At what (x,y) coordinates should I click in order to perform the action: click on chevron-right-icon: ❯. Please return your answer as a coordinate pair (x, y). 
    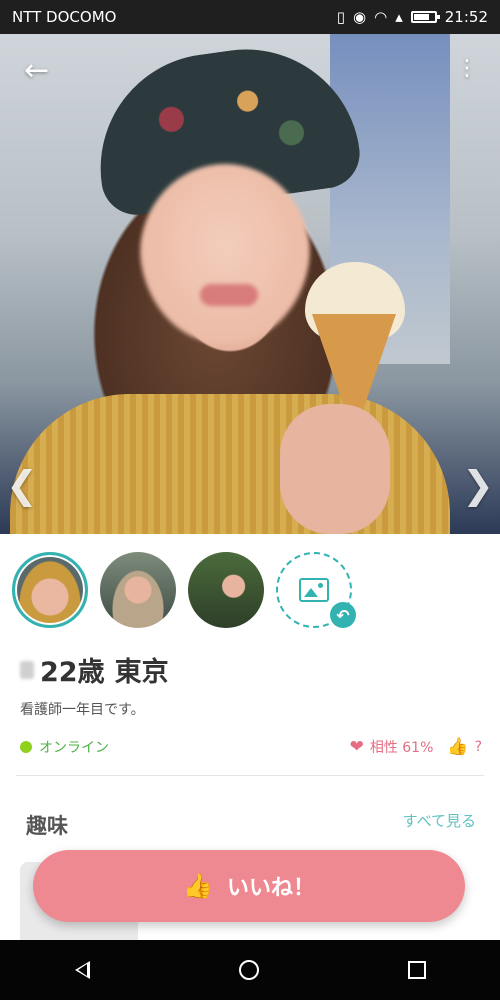
    Looking at the image, I should click on (478, 485).